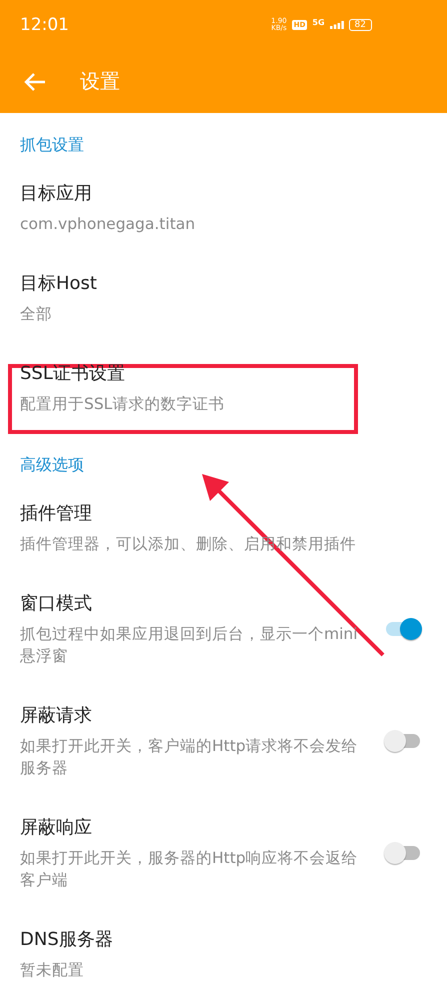 This screenshot has height=993, width=447. Describe the element at coordinates (318, 22) in the screenshot. I see `network-type: 5G` at that location.